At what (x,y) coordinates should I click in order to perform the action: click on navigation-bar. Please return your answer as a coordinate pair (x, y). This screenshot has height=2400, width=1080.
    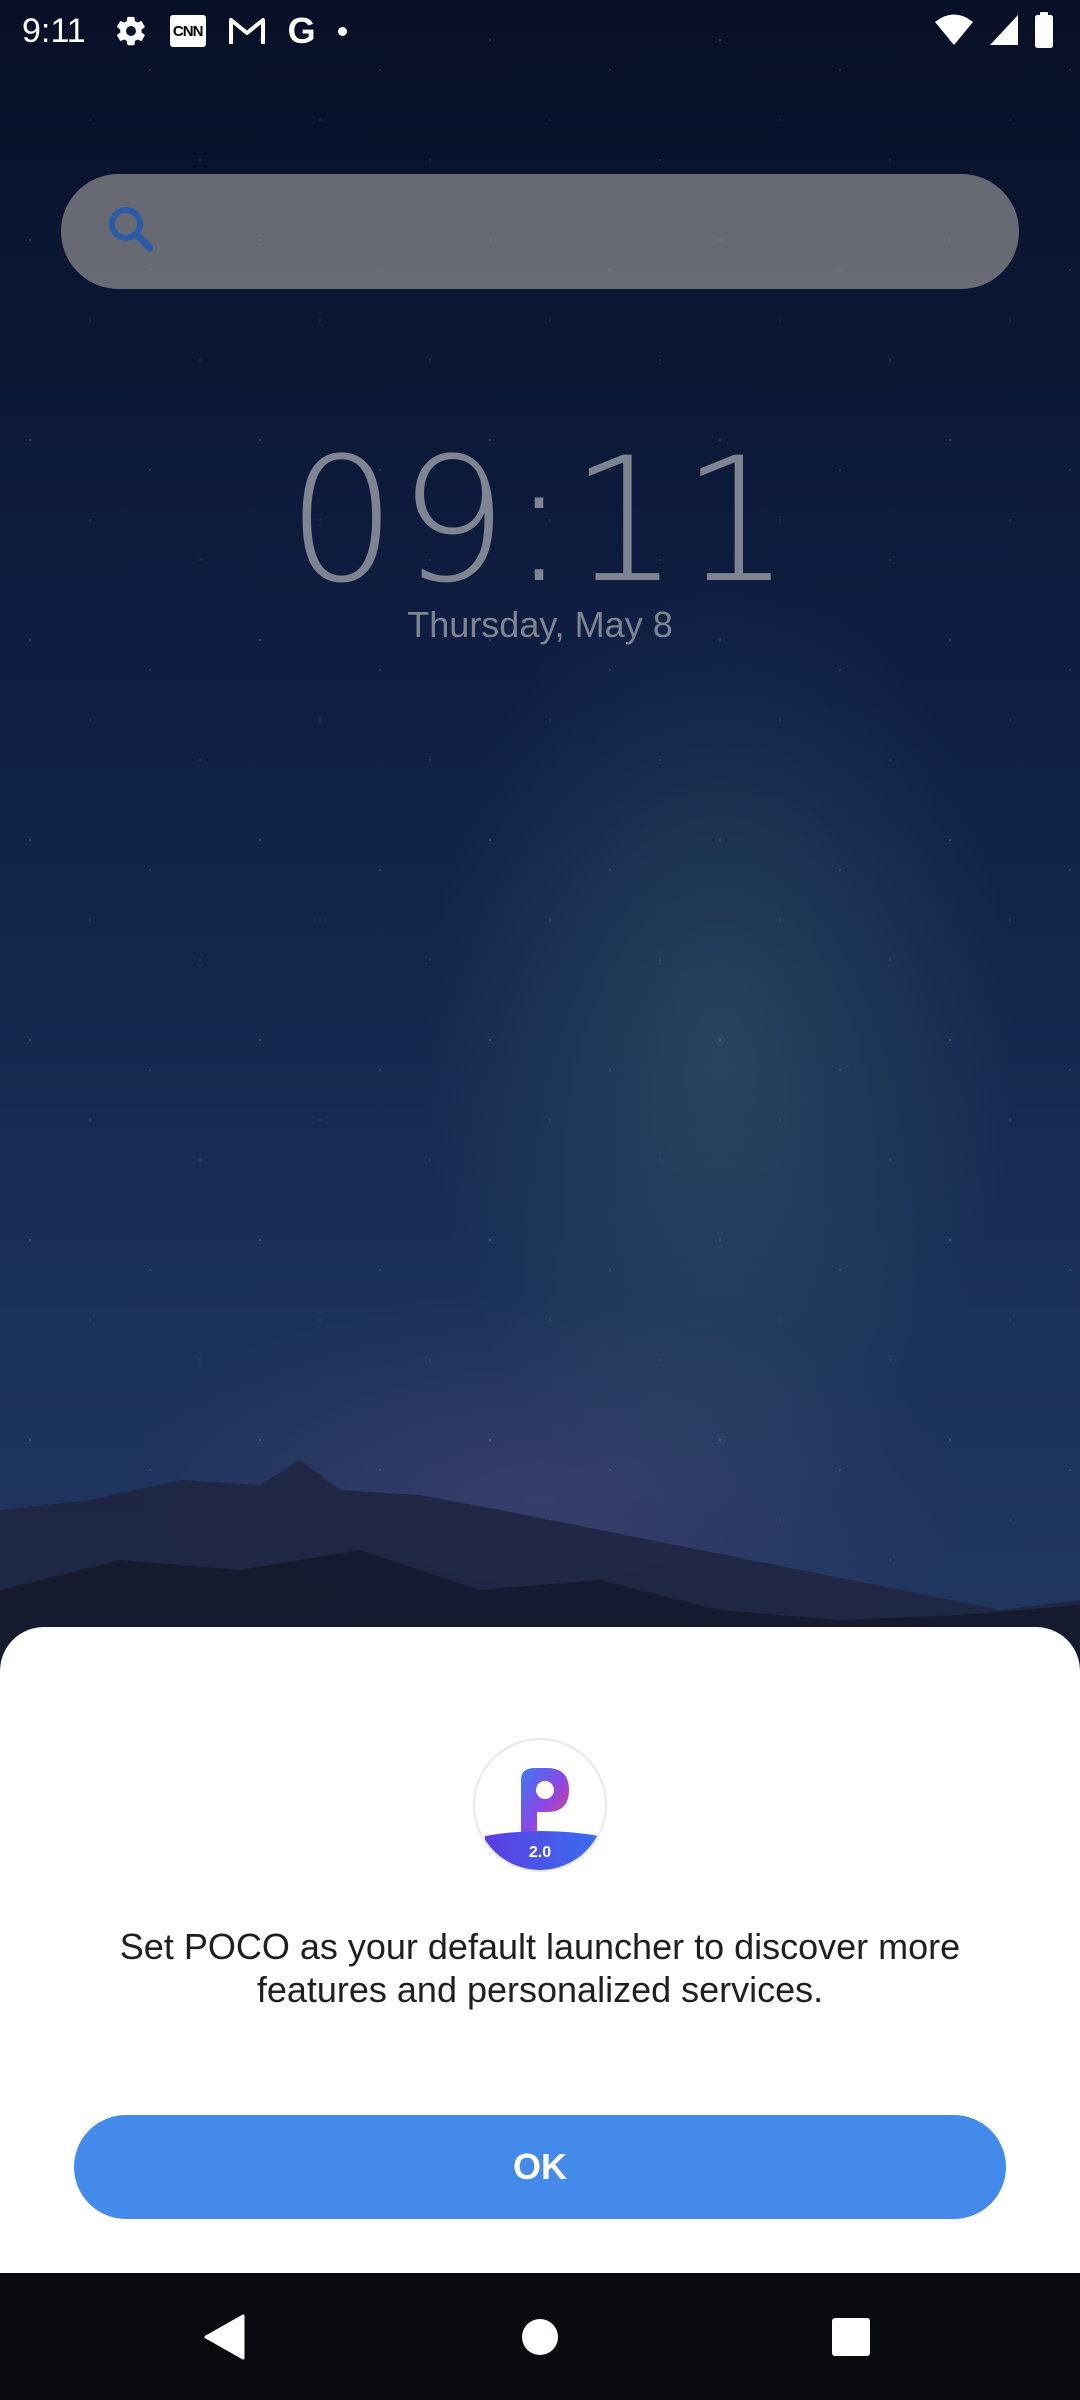
    Looking at the image, I should click on (540, 2336).